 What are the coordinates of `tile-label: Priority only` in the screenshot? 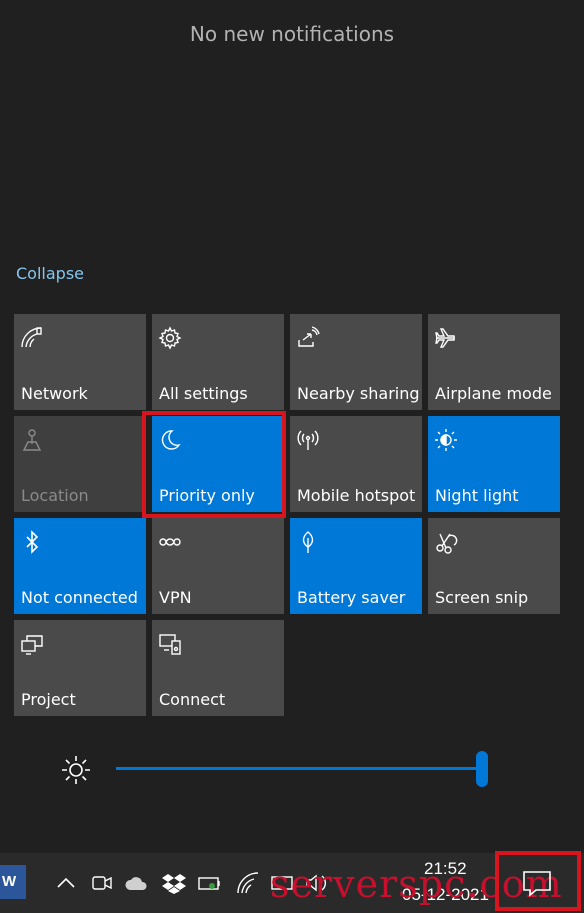 It's located at (207, 495).